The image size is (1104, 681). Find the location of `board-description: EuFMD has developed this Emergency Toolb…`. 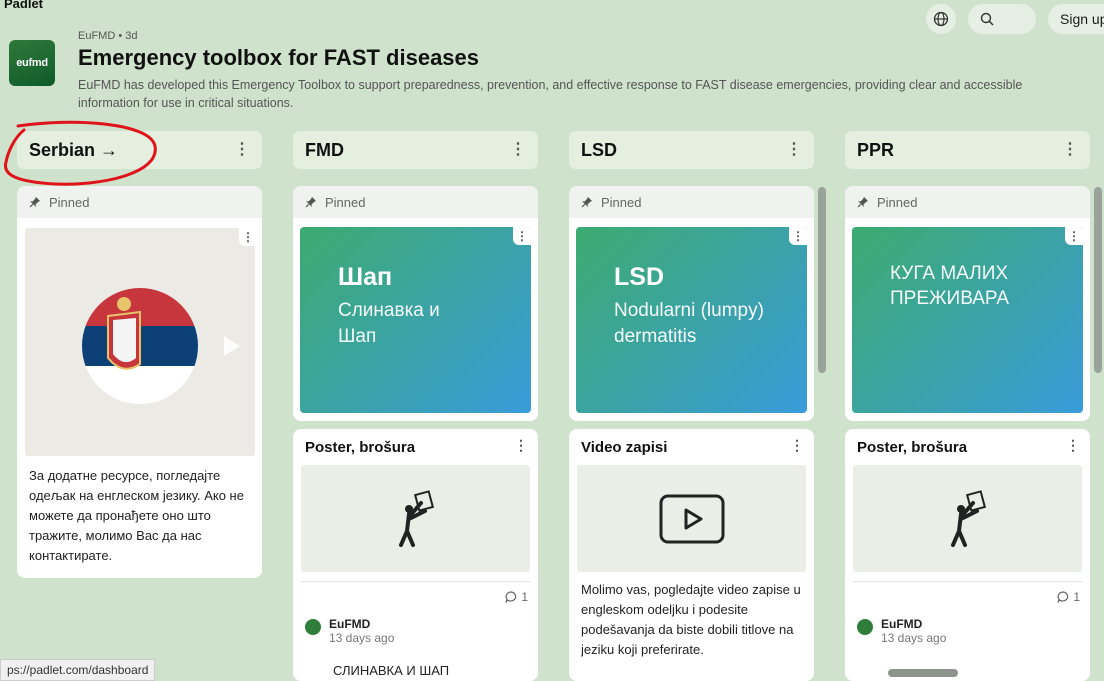

board-description: EuFMD has developed this Emergency Toolb… is located at coordinates (550, 94).